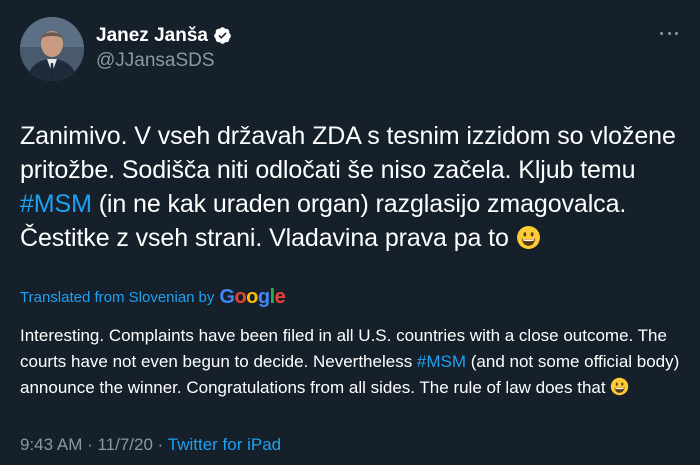 This screenshot has width=700, height=465. What do you see at coordinates (252, 296) in the screenshot?
I see `google-logo: Google` at bounding box center [252, 296].